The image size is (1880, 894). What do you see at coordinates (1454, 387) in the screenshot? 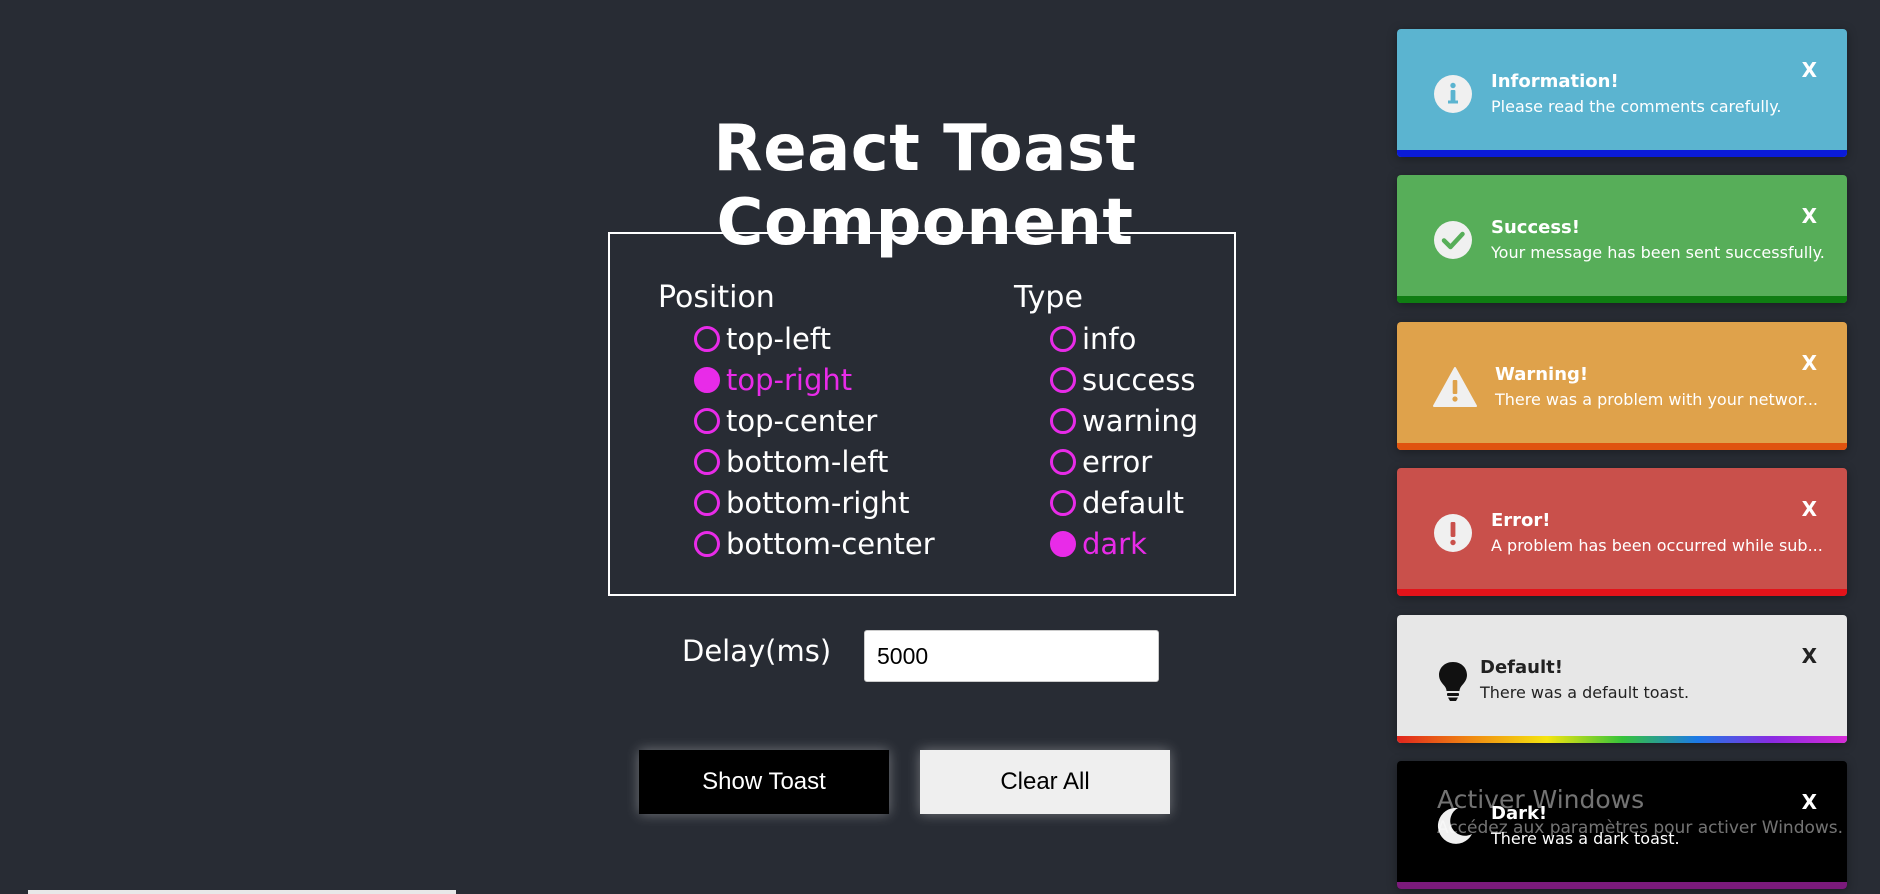
I see `warning-triangle-icon` at bounding box center [1454, 387].